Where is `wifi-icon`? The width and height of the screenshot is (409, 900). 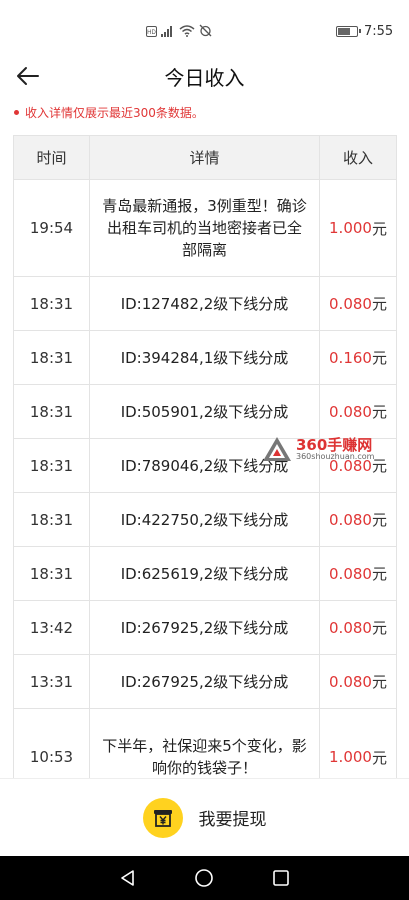
wifi-icon is located at coordinates (187, 31).